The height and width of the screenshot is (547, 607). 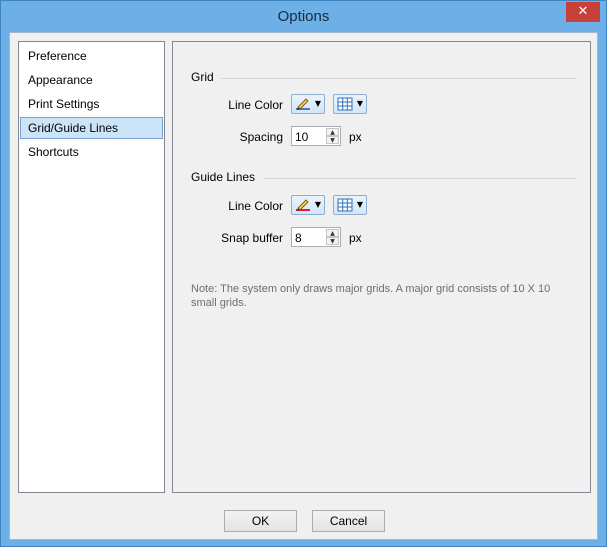 What do you see at coordinates (261, 137) in the screenshot?
I see `grid-spacing-label: Spacing` at bounding box center [261, 137].